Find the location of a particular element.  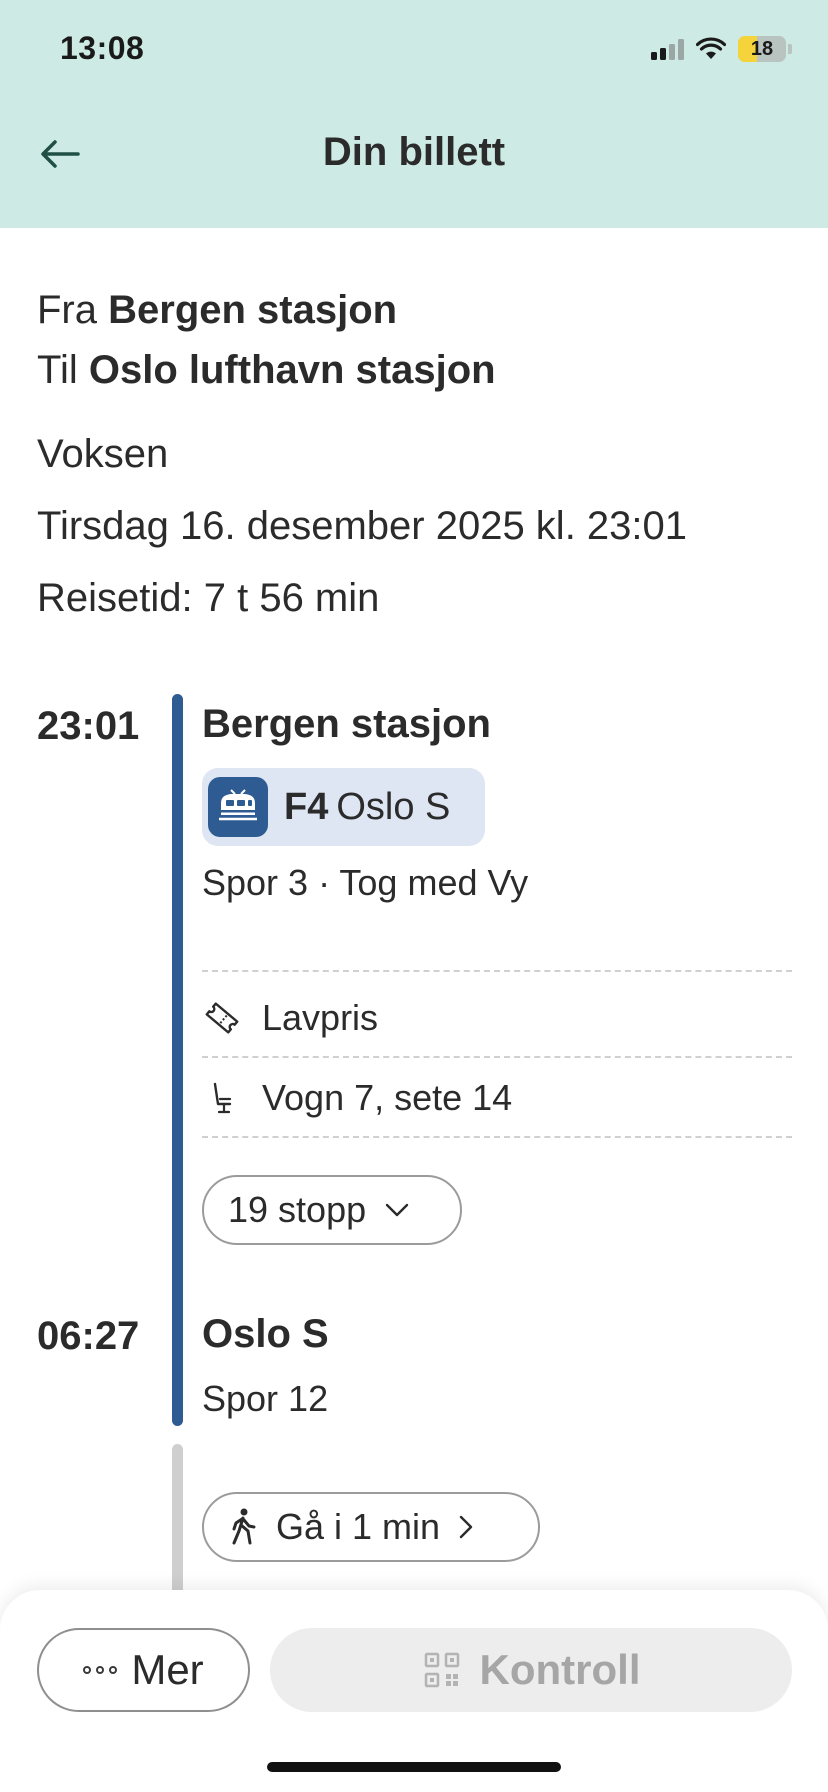

departure-time: 23:01 is located at coordinates (88, 726).